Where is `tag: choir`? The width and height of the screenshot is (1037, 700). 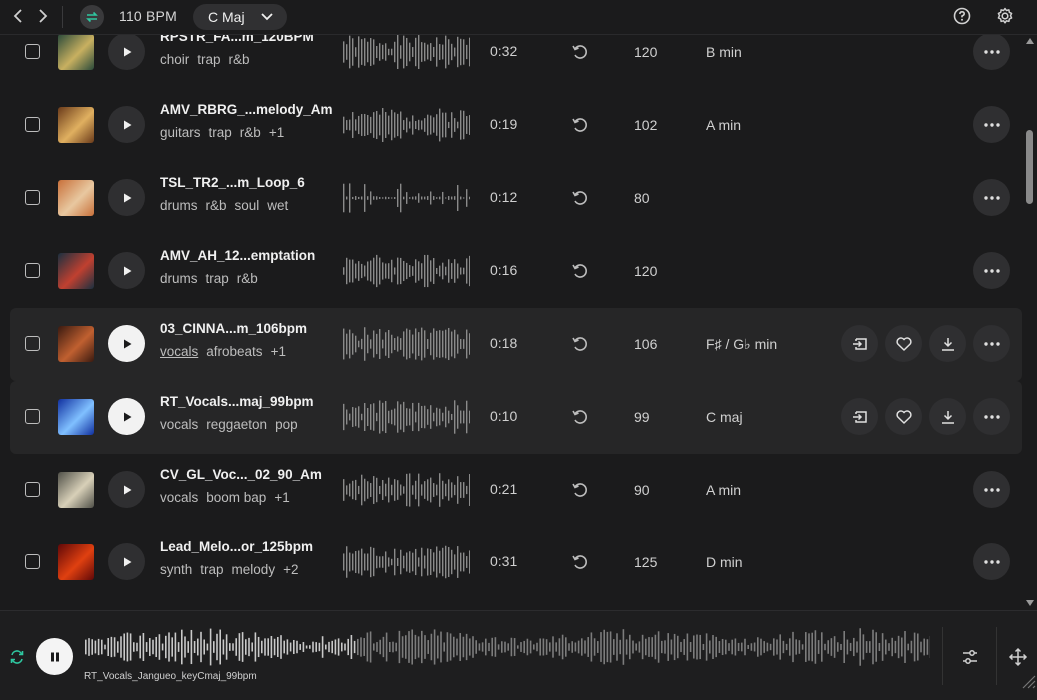
tag: choir is located at coordinates (174, 59).